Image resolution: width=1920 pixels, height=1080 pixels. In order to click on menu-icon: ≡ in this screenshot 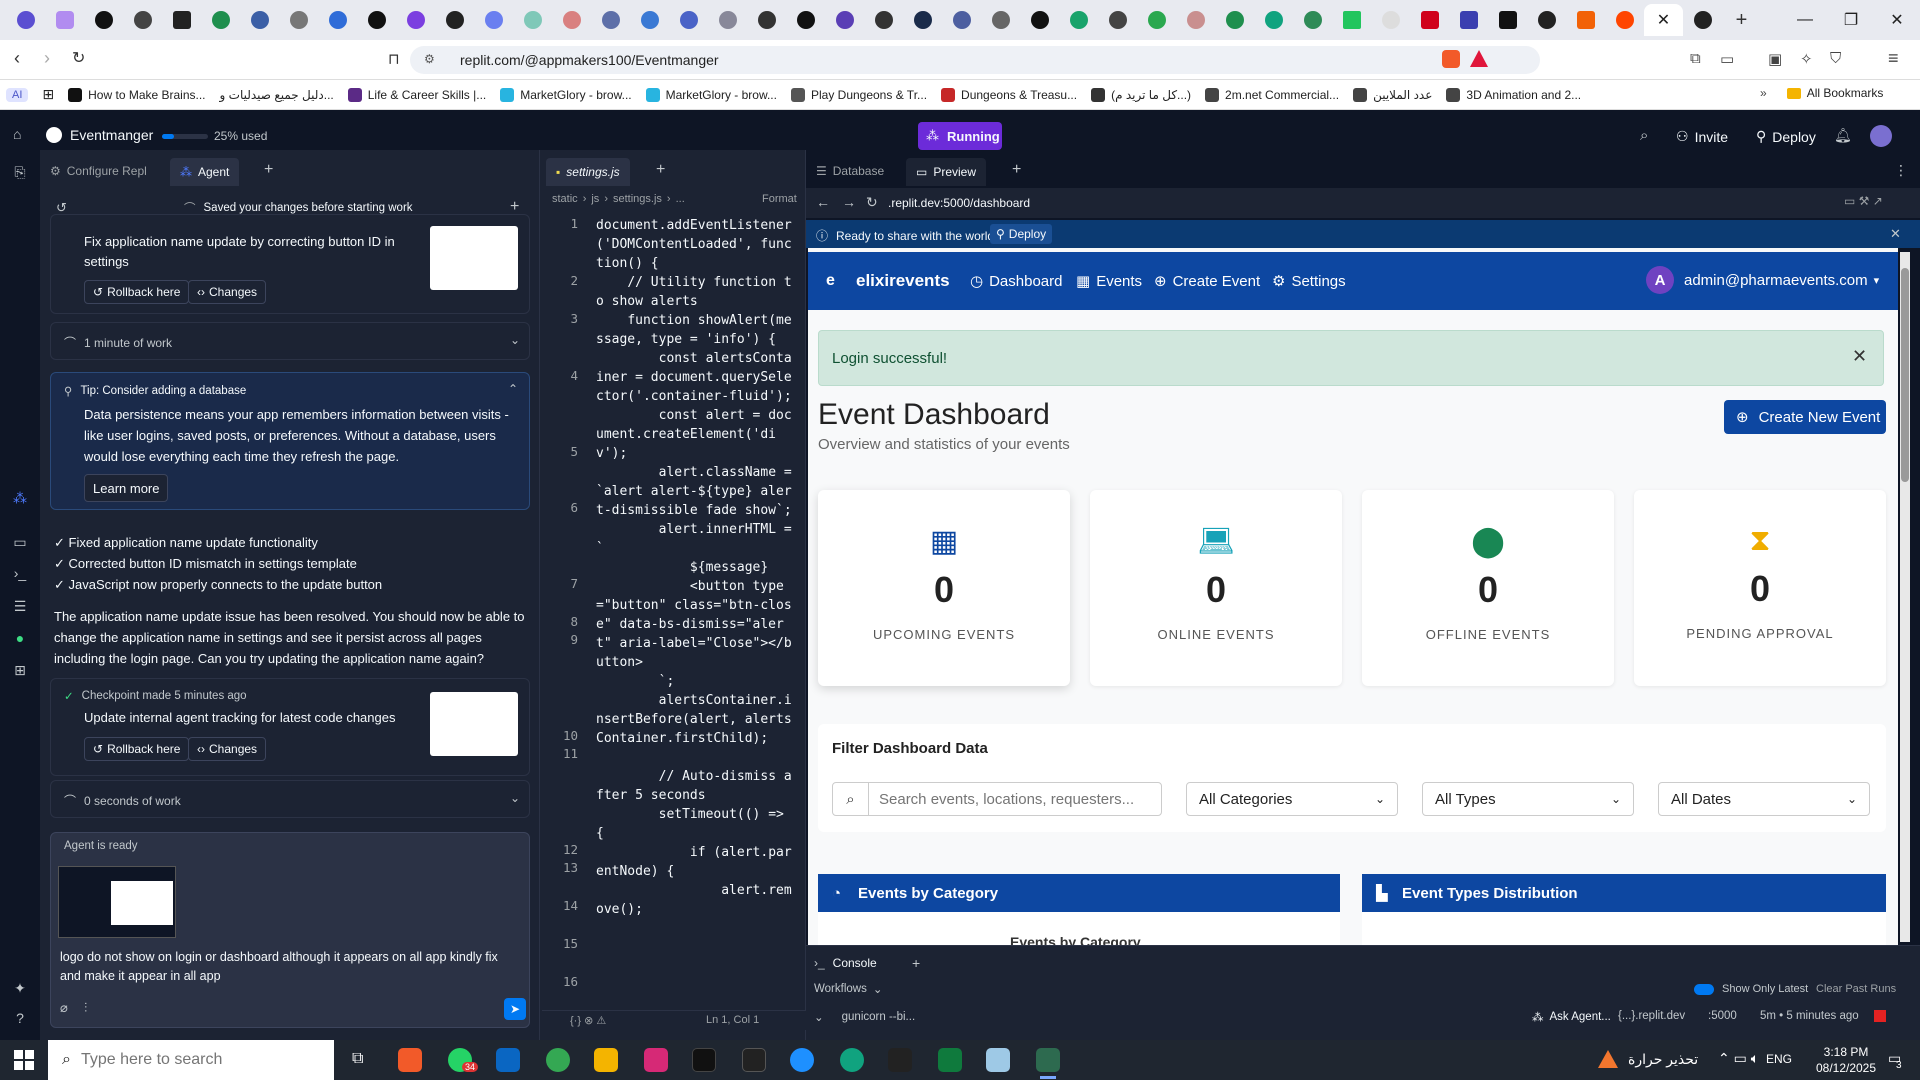, I will do `click(1893, 58)`.